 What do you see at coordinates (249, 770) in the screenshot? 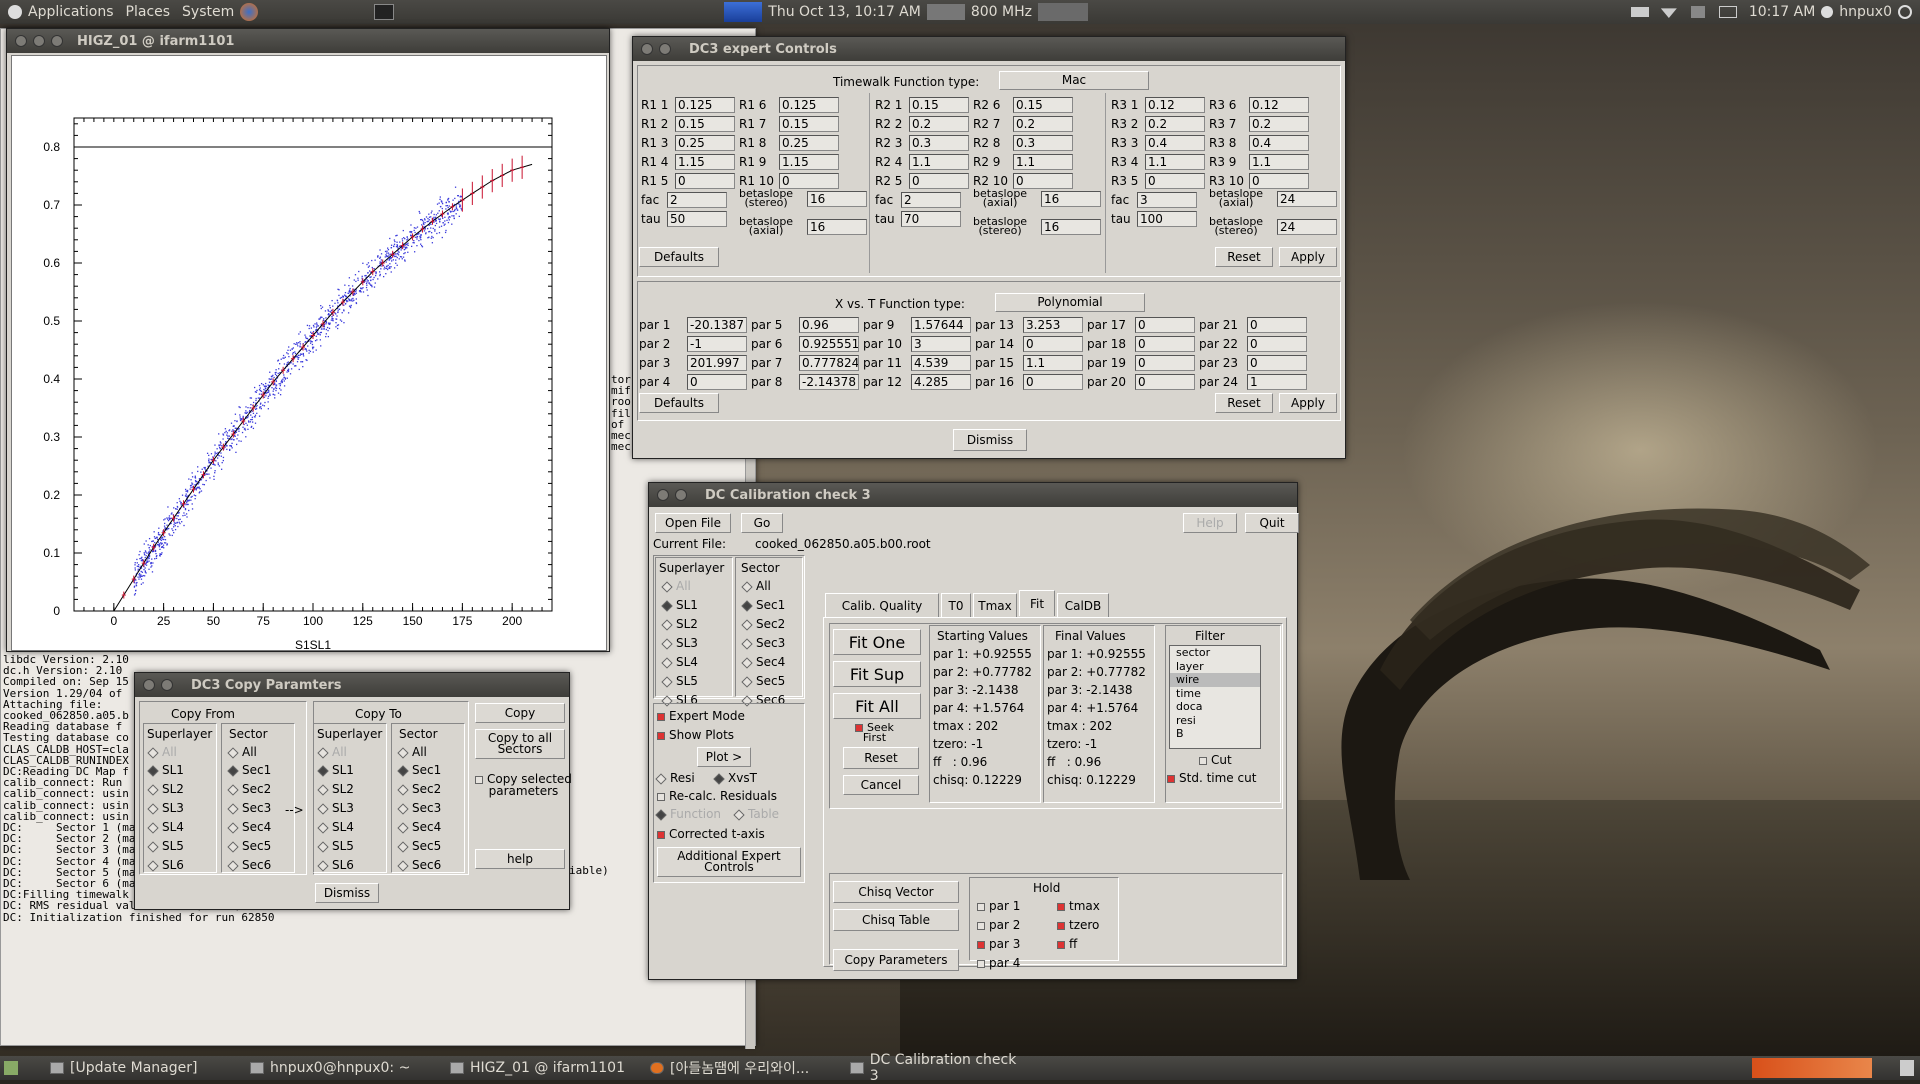
I see `sector-option-from: Sec1` at bounding box center [249, 770].